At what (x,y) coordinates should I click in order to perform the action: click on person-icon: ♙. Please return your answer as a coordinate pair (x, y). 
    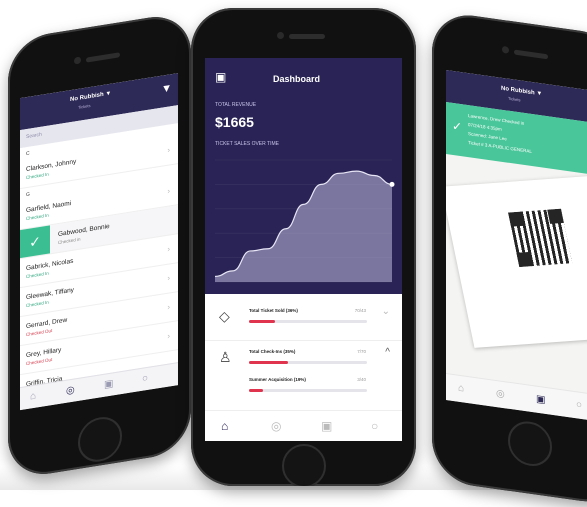
    Looking at the image, I should click on (225, 357).